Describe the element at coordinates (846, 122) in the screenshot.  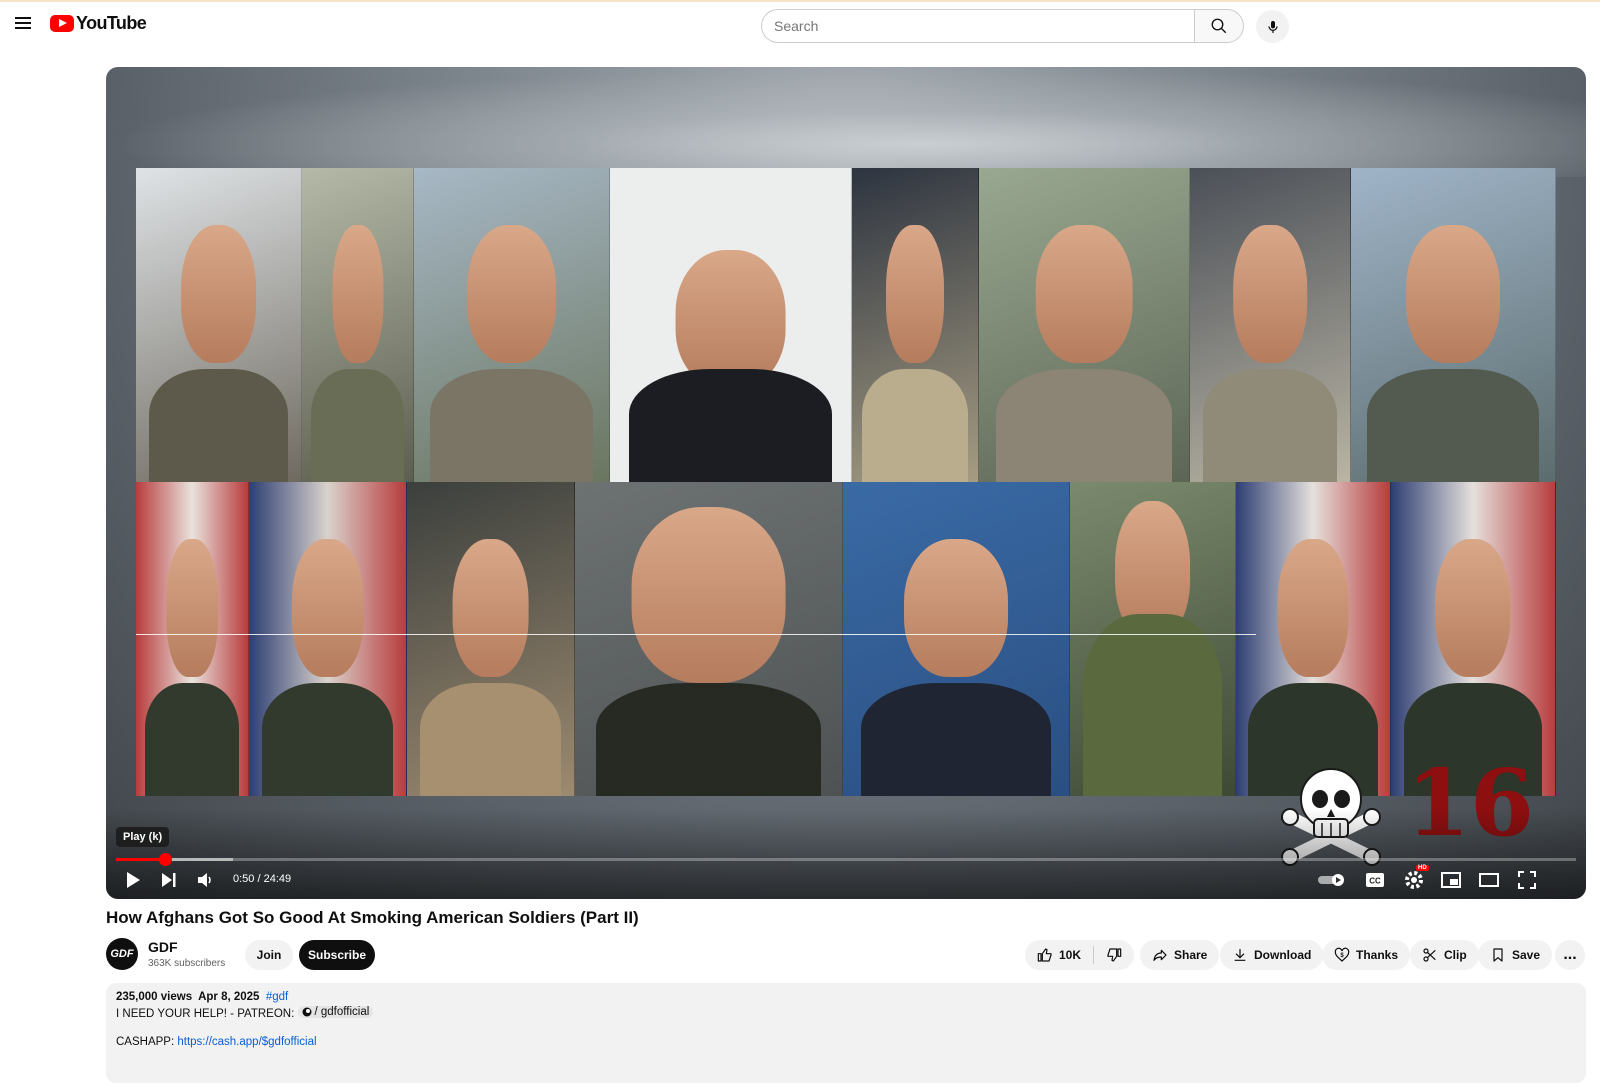
I see `cloud-background` at that location.